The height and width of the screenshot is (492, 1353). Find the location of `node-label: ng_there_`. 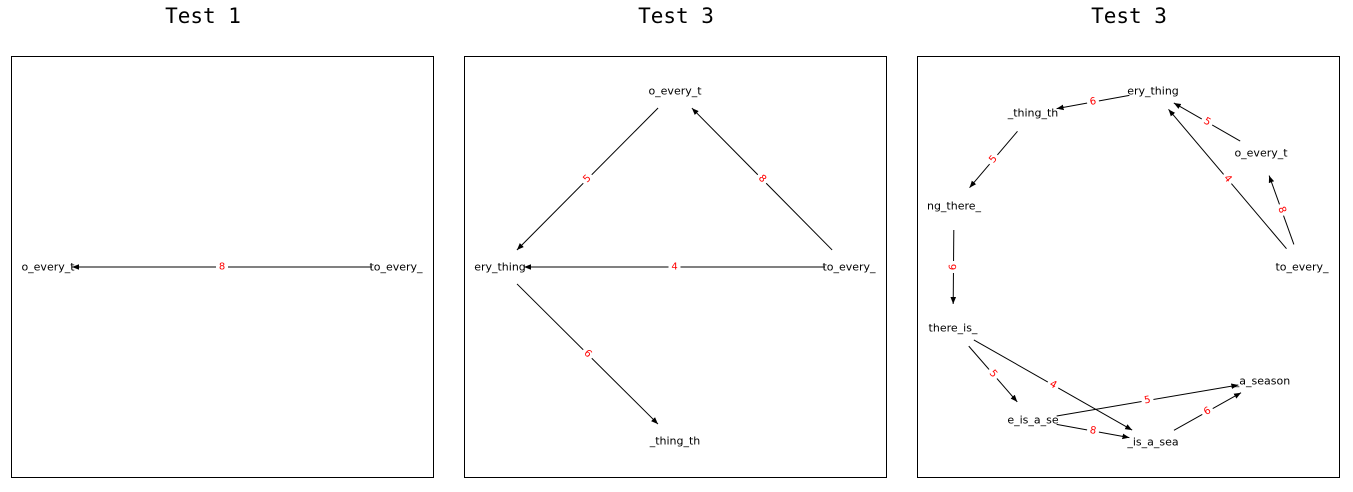

node-label: ng_there_ is located at coordinates (954, 206).